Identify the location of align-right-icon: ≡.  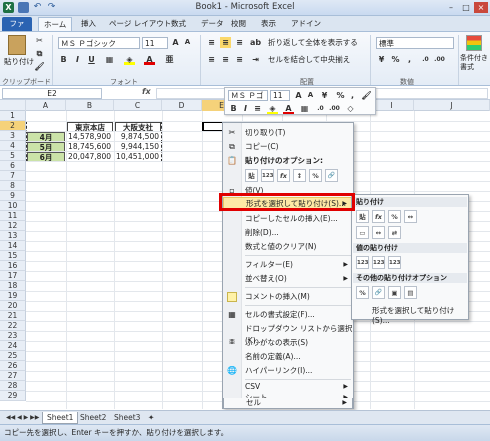
(239, 59).